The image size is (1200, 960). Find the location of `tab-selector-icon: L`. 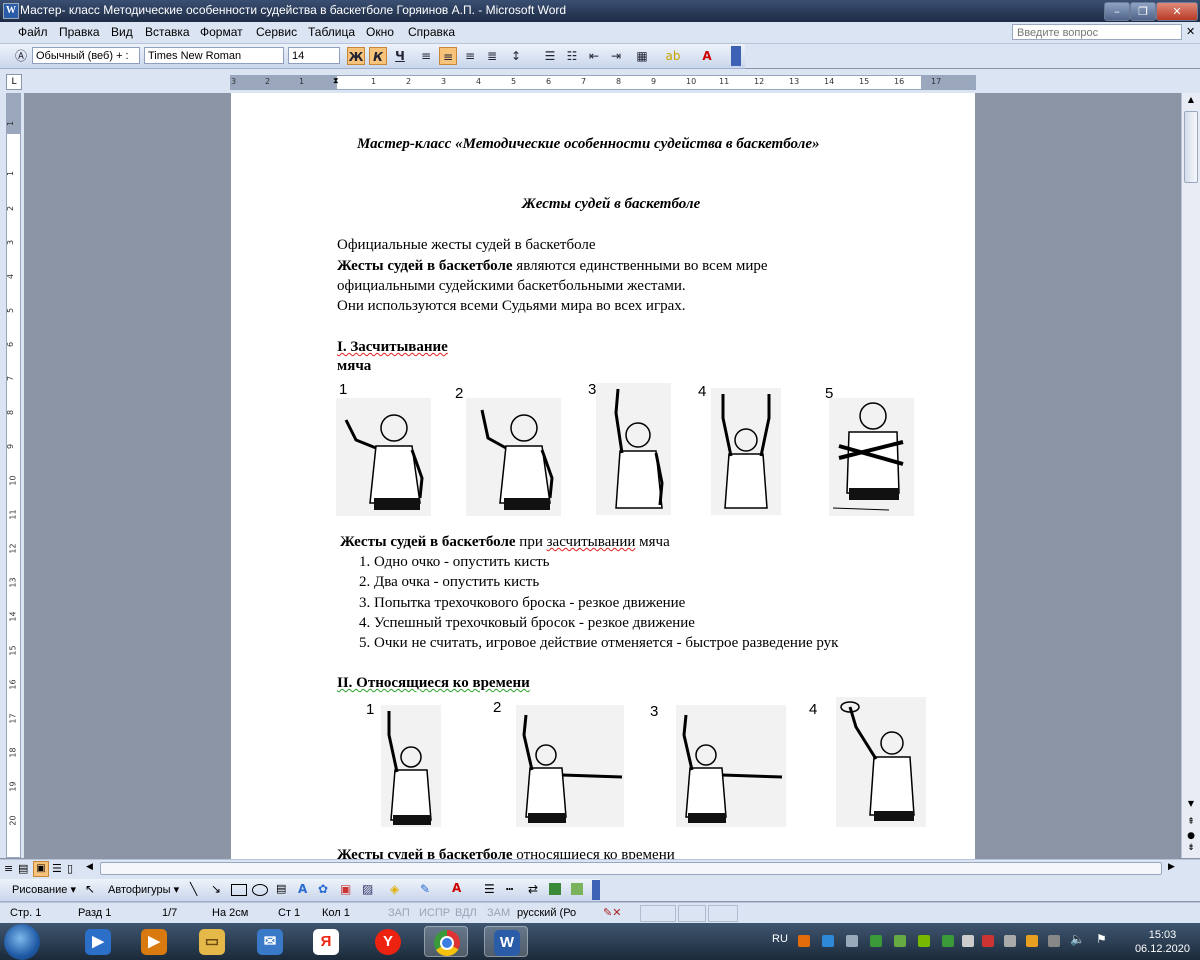

tab-selector-icon: L is located at coordinates (14, 82).